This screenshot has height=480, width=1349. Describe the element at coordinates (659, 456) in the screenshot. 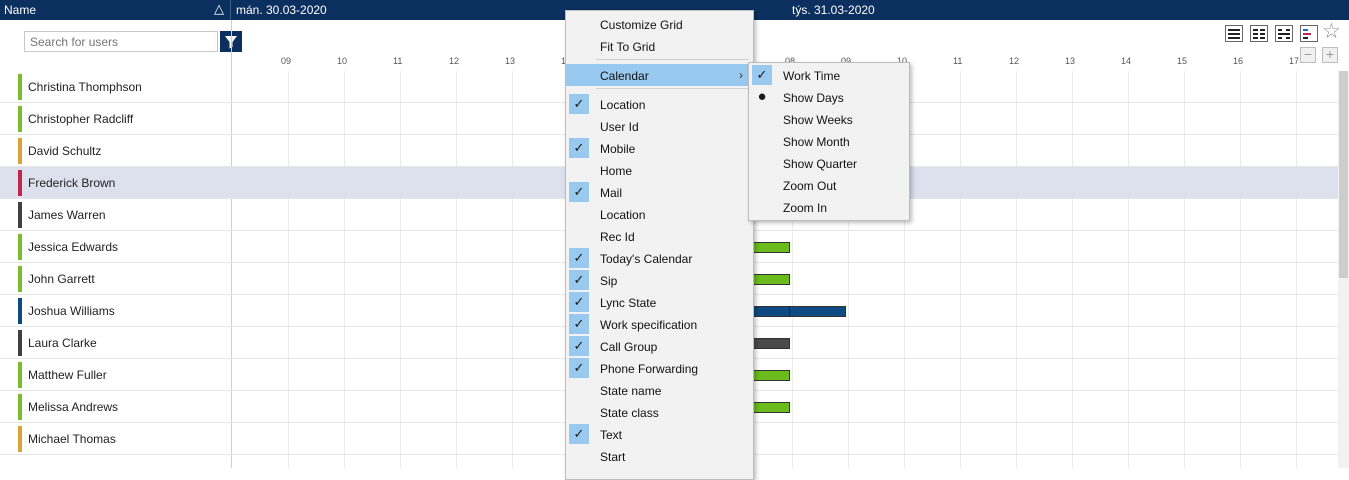

I see `menu-item: Start` at that location.